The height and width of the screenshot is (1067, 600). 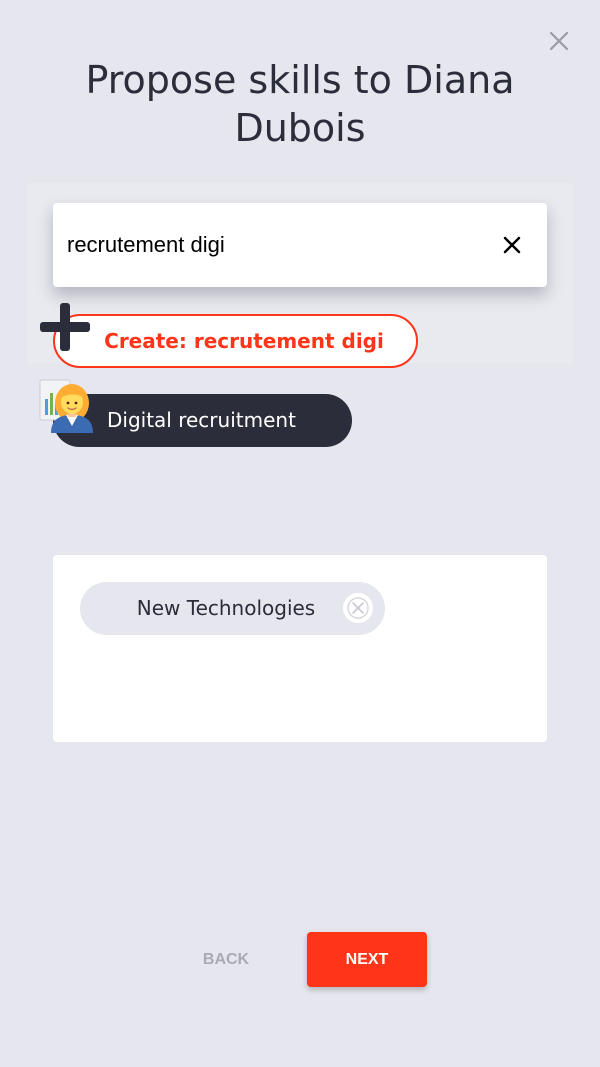 I want to click on remove-skill-icon, so click(x=358, y=608).